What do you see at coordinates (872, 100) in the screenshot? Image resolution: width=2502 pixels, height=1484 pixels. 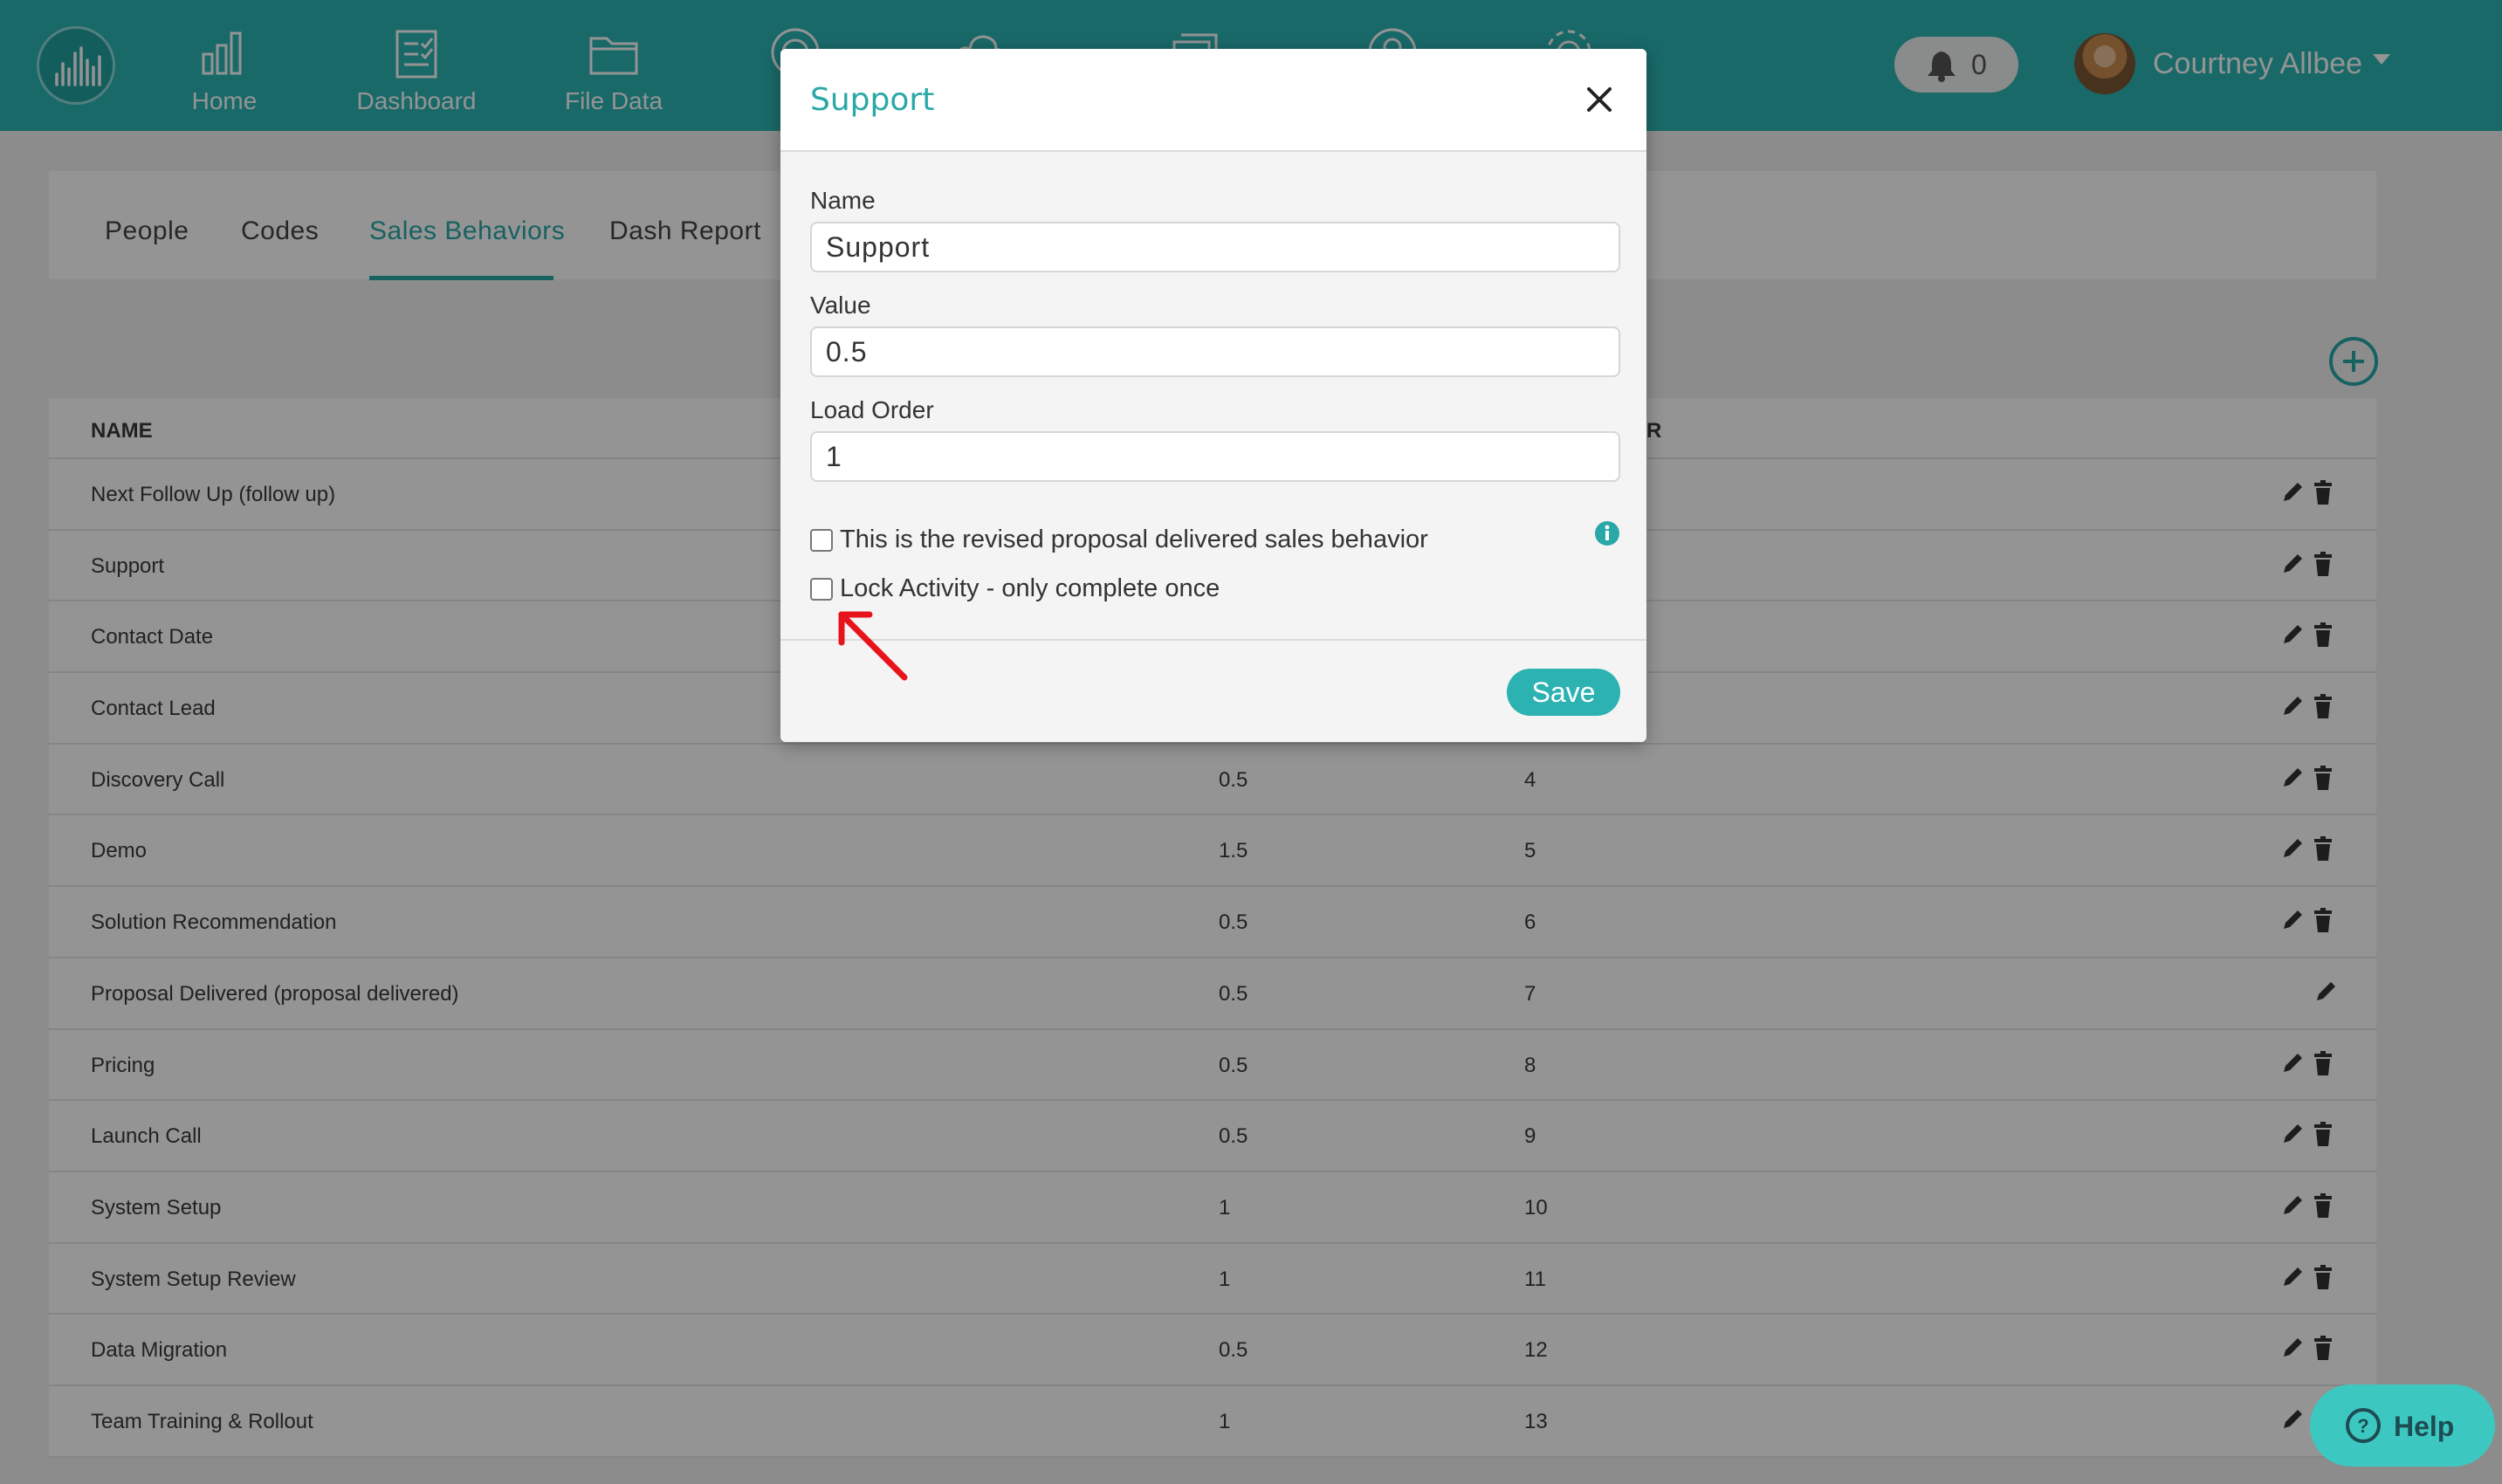 I see `modal-title: Support` at bounding box center [872, 100].